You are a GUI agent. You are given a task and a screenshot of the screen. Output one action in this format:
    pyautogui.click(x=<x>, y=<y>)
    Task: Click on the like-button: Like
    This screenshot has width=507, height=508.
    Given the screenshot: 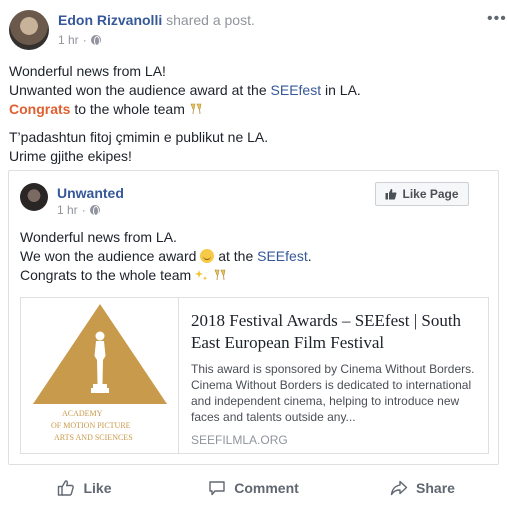 What is the action you would take?
    pyautogui.click(x=84, y=488)
    